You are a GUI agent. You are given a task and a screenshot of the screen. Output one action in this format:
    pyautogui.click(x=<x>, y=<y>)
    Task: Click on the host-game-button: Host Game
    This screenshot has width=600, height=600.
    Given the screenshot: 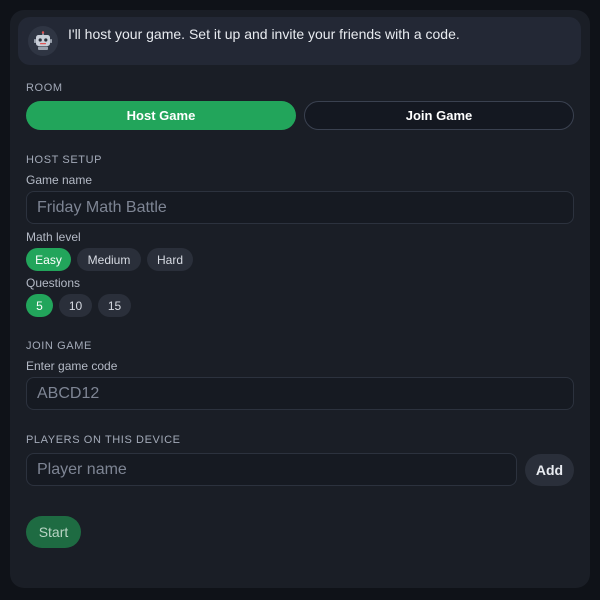 What is the action you would take?
    pyautogui.click(x=161, y=115)
    